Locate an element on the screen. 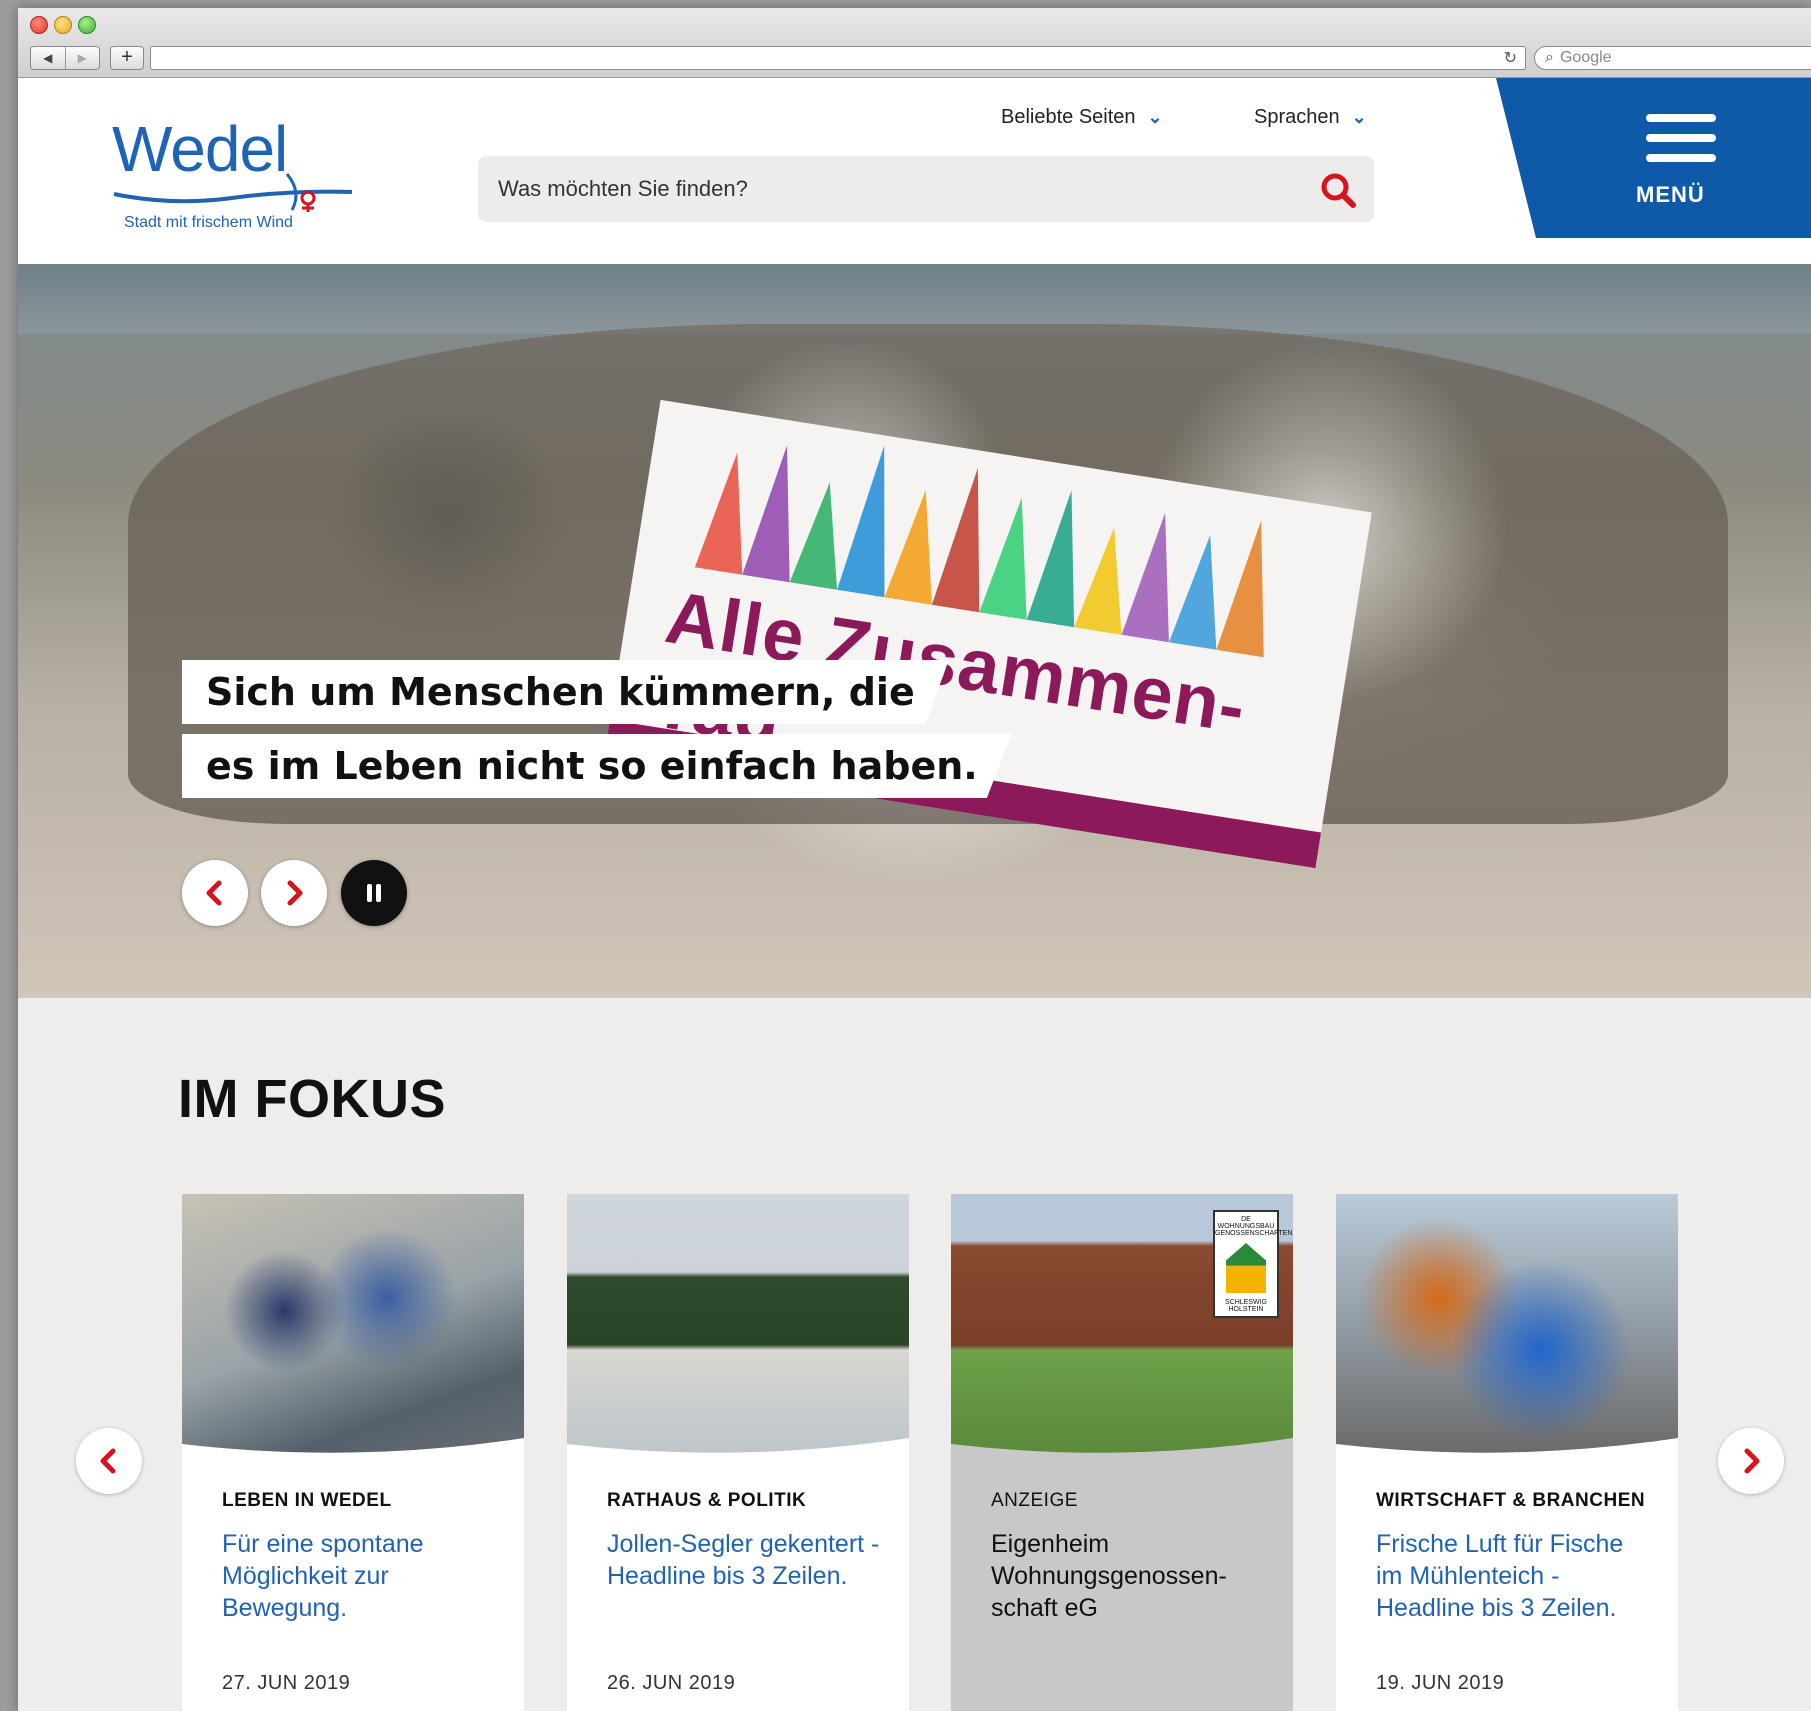  main-menu-button: MENÜ is located at coordinates (1653, 158).